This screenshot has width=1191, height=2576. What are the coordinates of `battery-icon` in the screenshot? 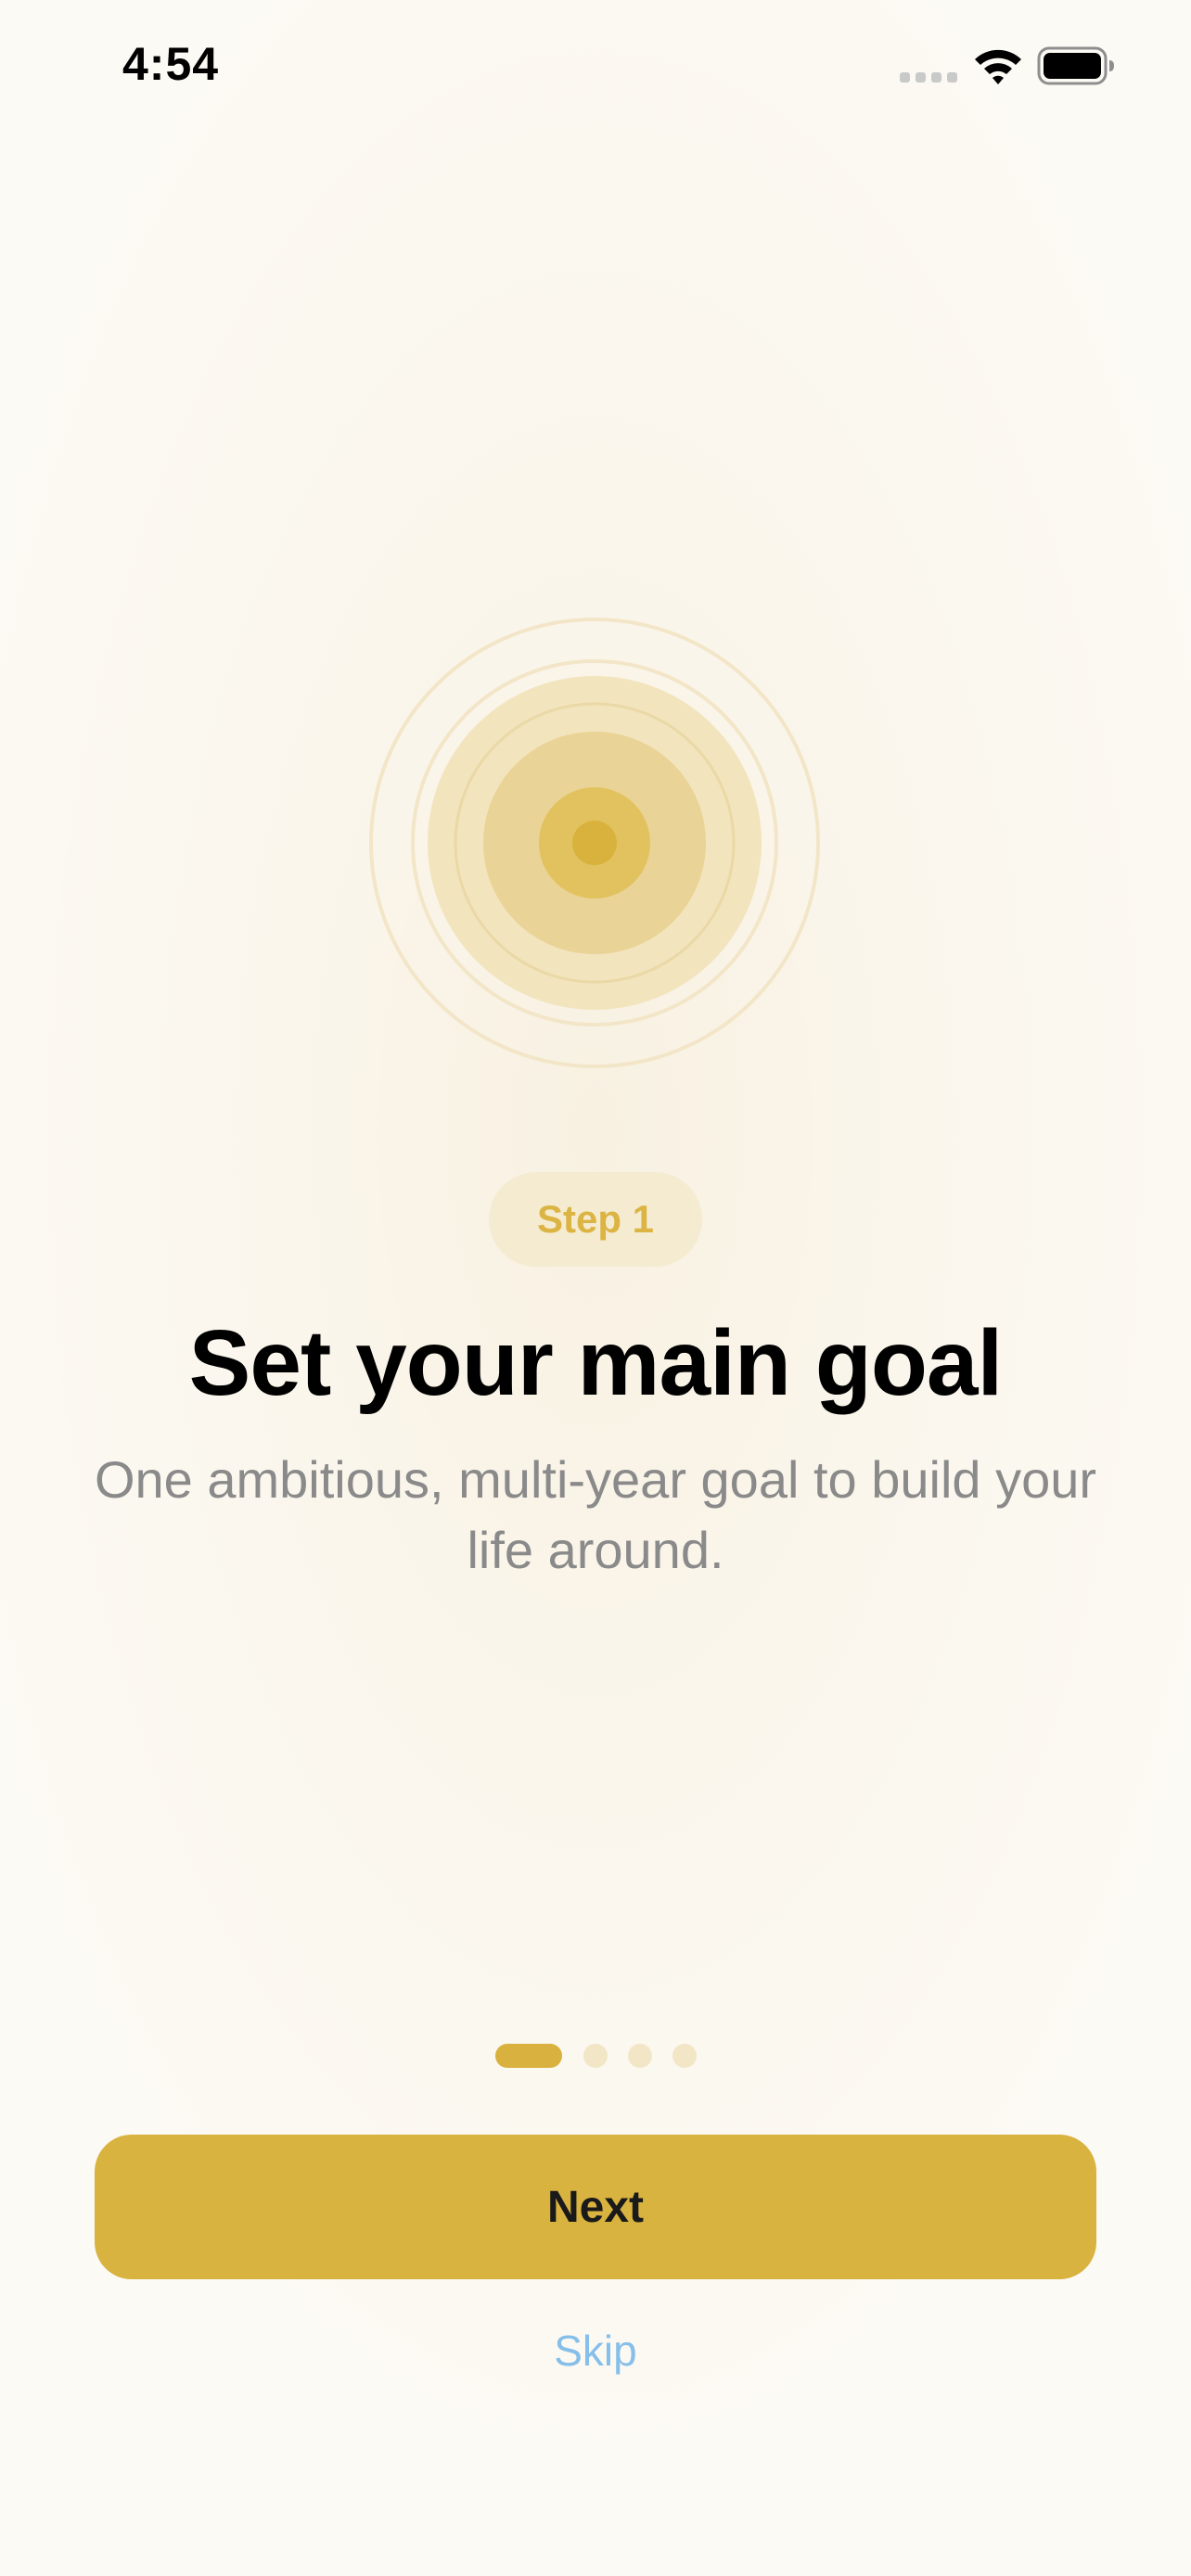 It's located at (1076, 66).